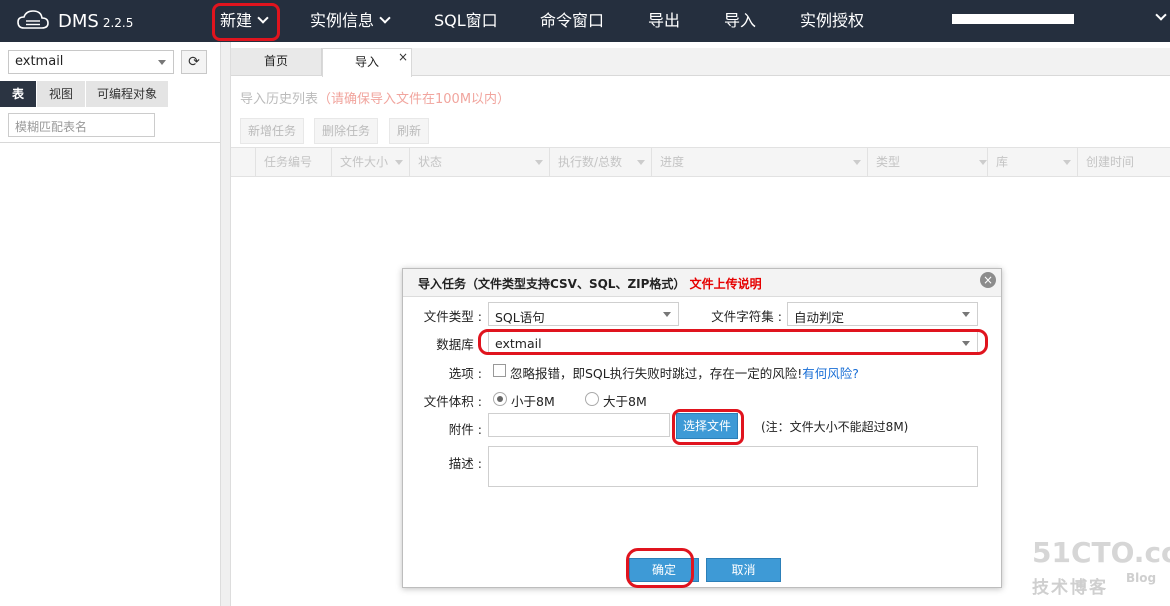 This screenshot has width=1170, height=606. I want to click on size-small-label: 小于8M, so click(533, 401).